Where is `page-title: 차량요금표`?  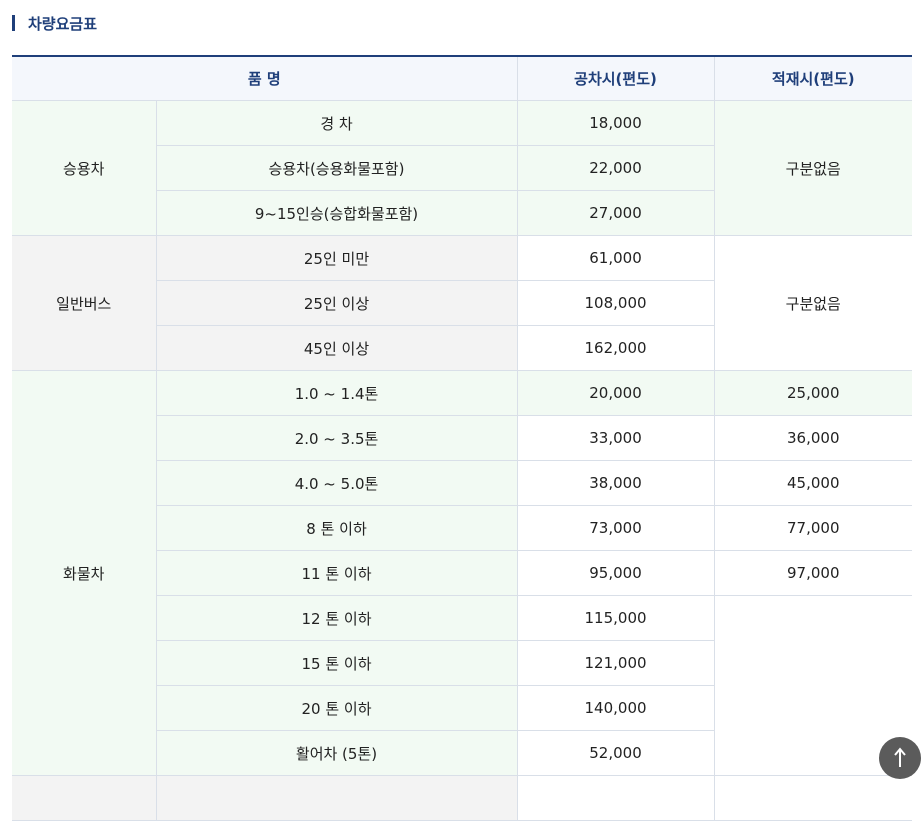 page-title: 차량요금표 is located at coordinates (63, 23).